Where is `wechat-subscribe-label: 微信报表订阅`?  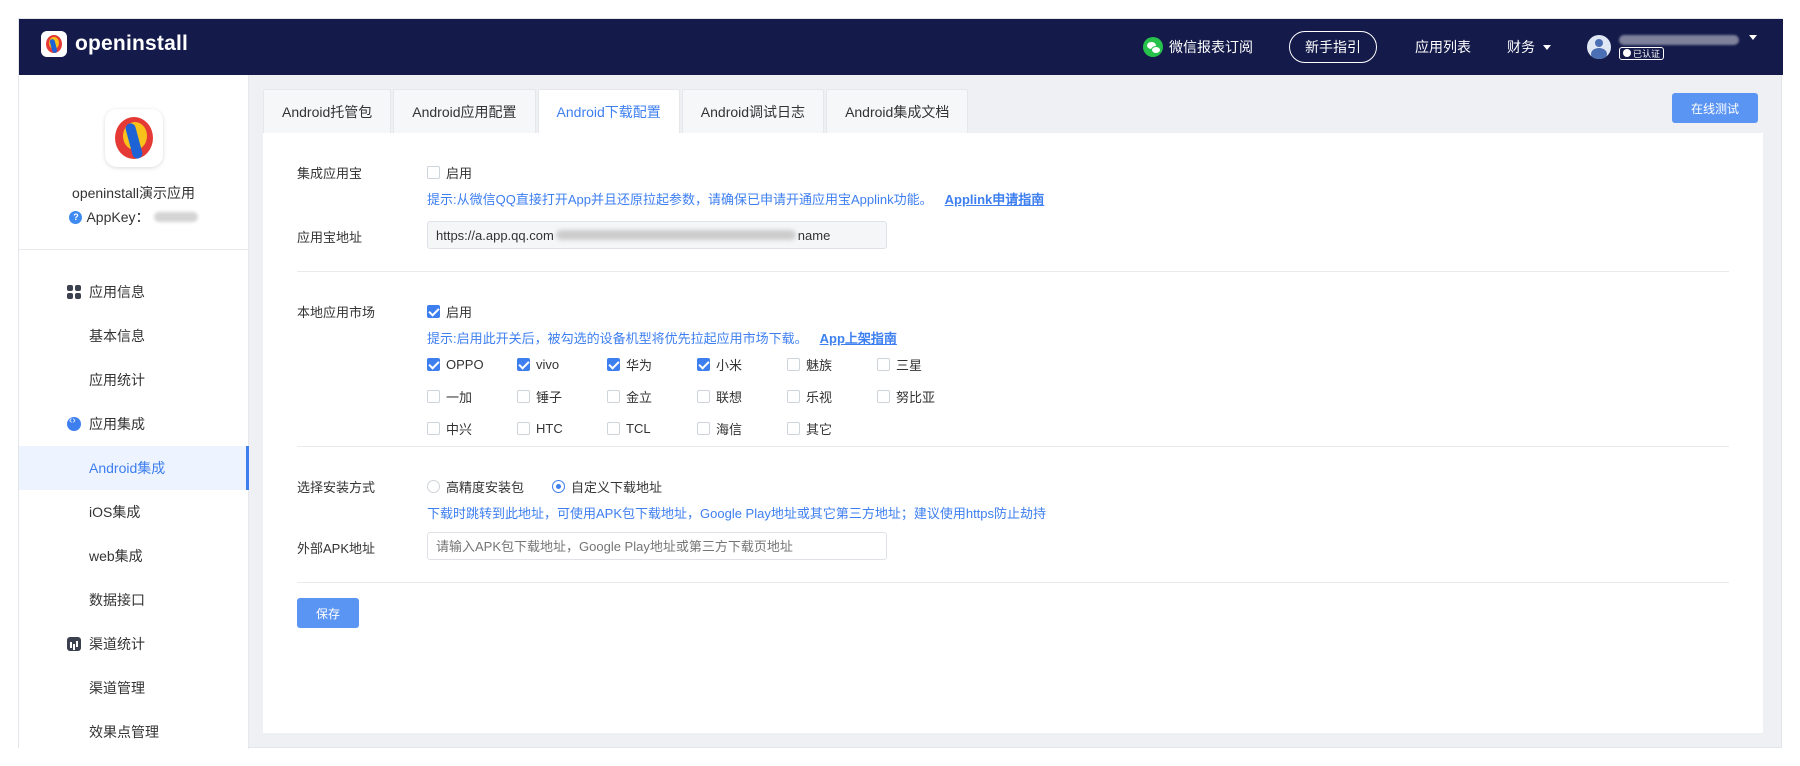
wechat-subscribe-label: 微信报表订阅 is located at coordinates (1211, 47).